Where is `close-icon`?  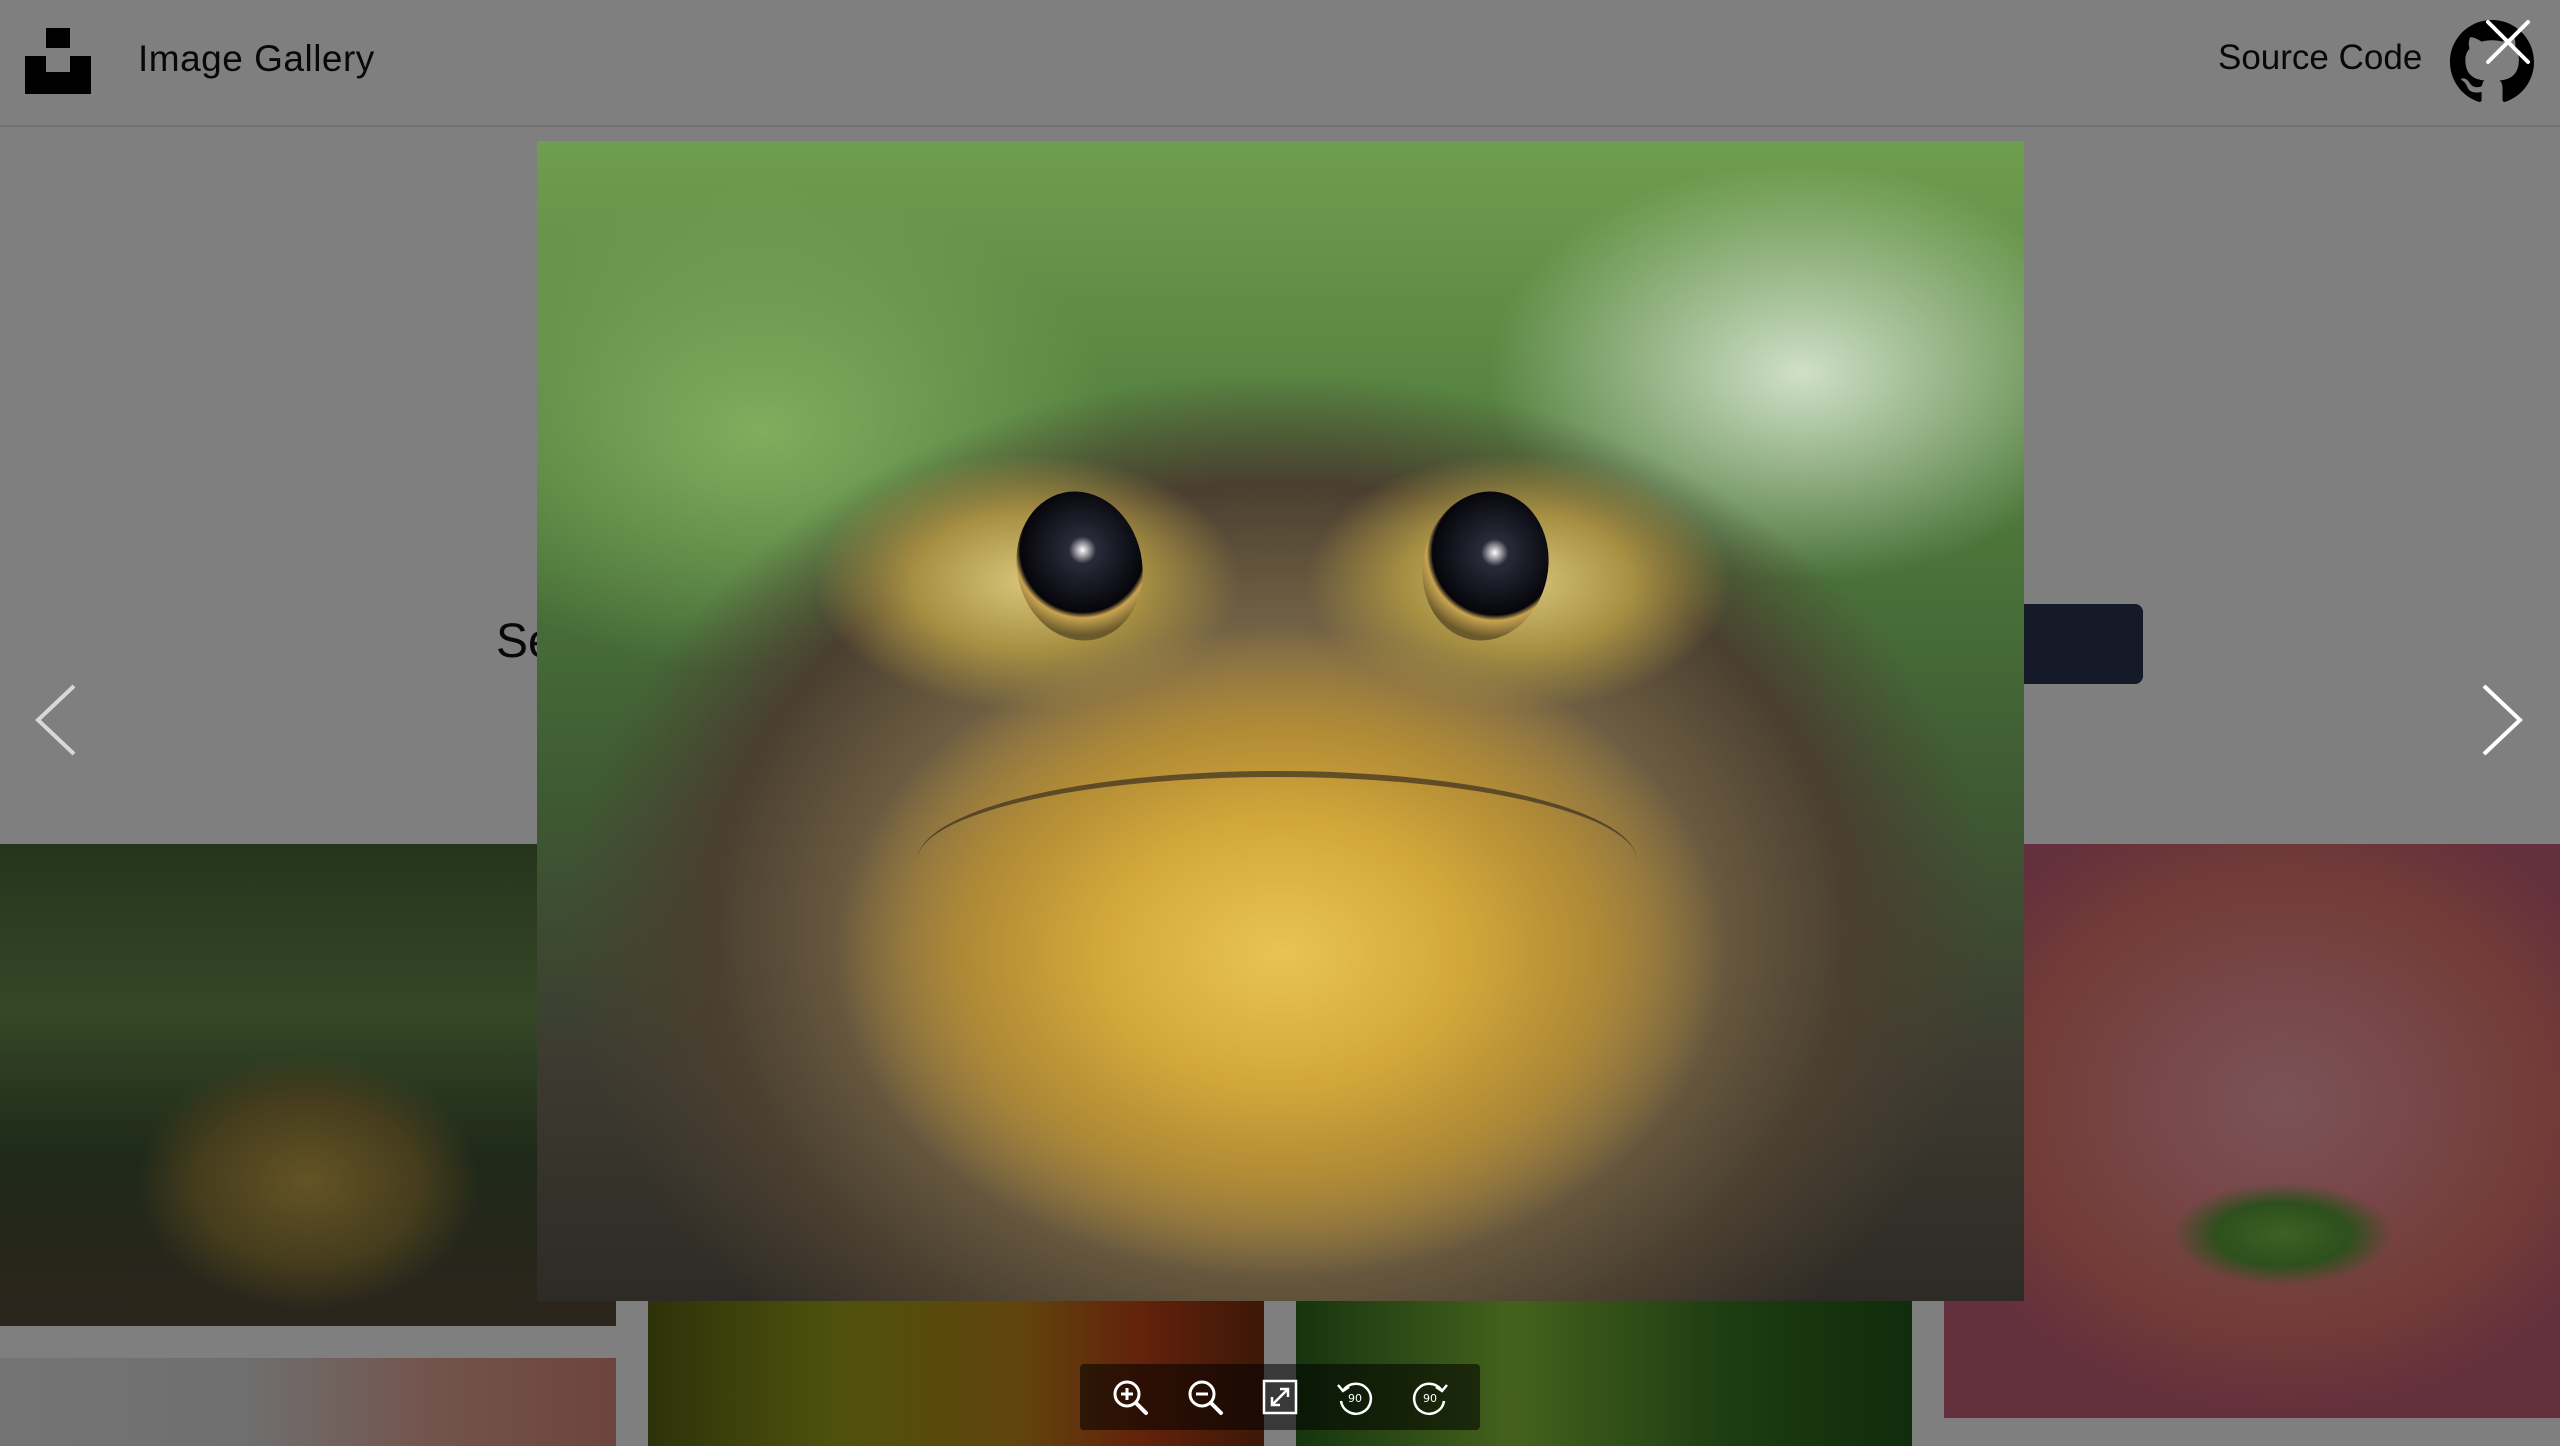
close-icon is located at coordinates (2508, 42).